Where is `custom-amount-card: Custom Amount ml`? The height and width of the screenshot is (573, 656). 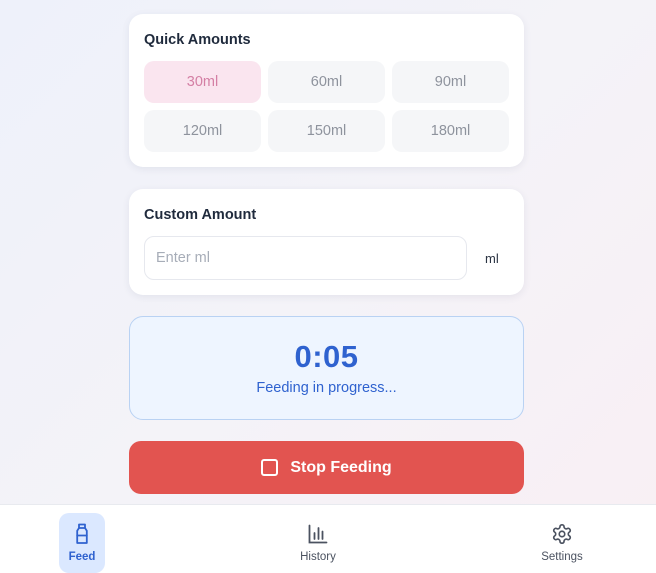 custom-amount-card: Custom Amount ml is located at coordinates (326, 242).